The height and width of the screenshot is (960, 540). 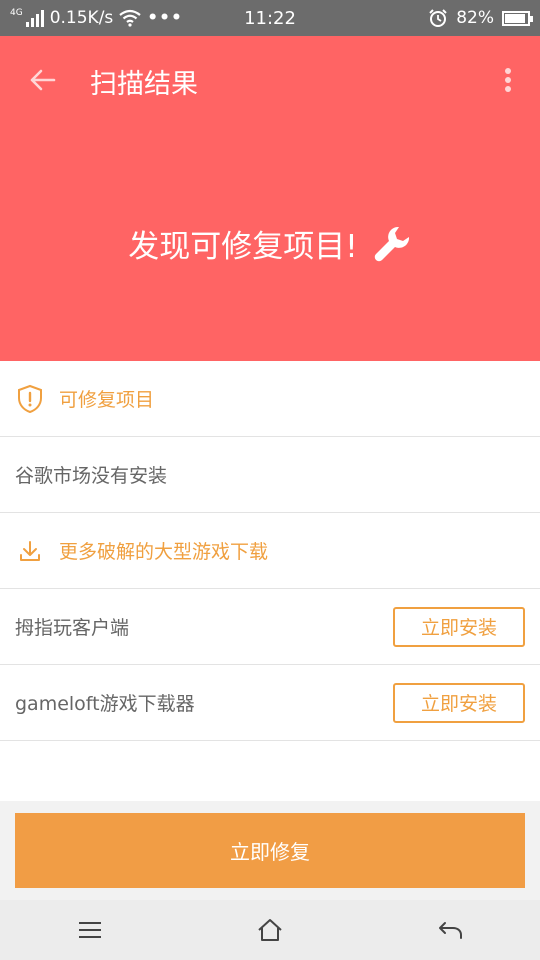 I want to click on repair-section-header: 可修复项目, so click(x=270, y=399).